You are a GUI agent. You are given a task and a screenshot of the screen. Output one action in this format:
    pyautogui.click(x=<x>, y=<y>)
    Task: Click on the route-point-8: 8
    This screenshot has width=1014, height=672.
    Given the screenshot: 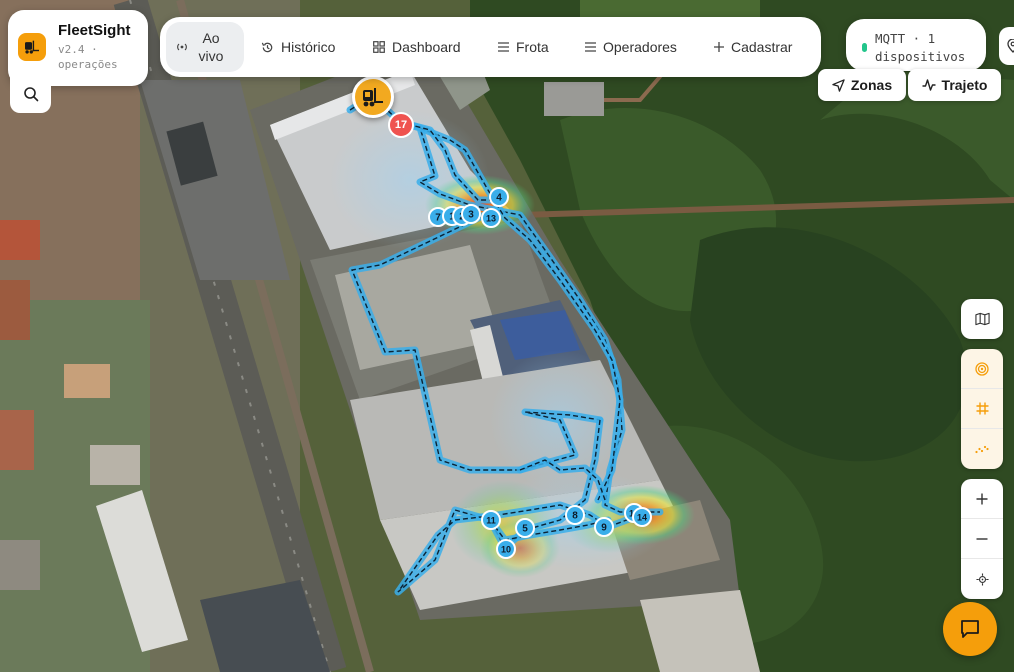 What is the action you would take?
    pyautogui.click(x=575, y=515)
    